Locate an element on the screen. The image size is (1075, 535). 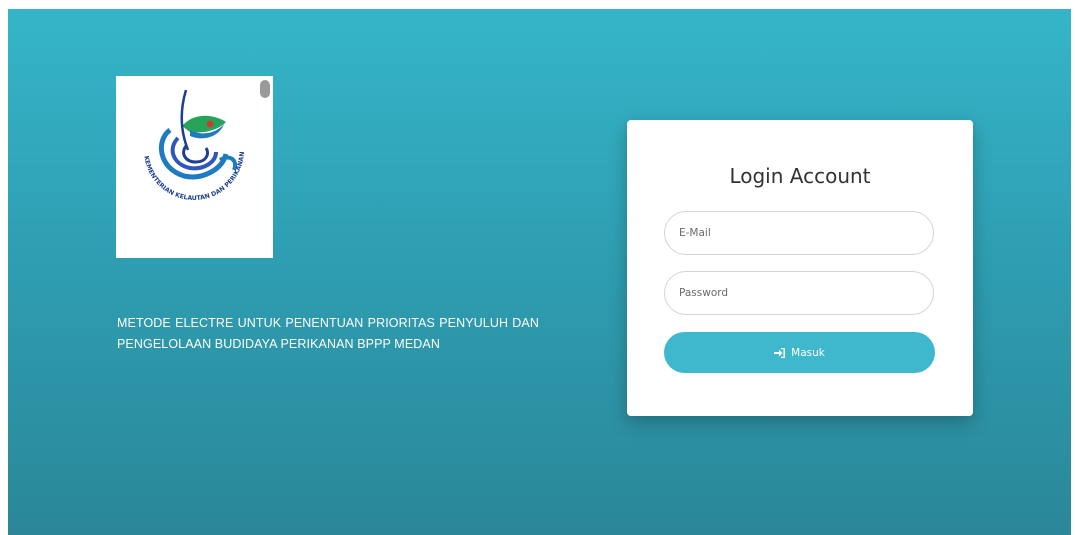
logo-scrollbar is located at coordinates (265, 89).